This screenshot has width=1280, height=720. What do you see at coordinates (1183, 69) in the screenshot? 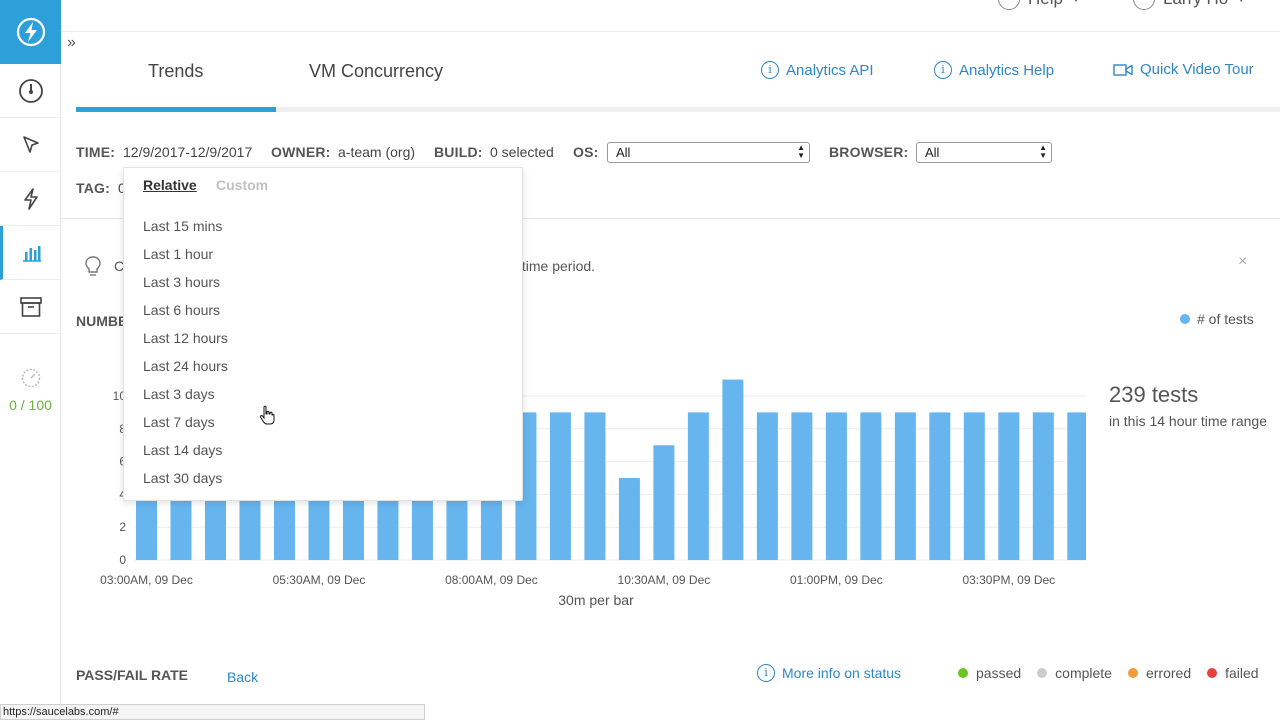
I see `quick-video-tour-link: Quick Video Tour` at bounding box center [1183, 69].